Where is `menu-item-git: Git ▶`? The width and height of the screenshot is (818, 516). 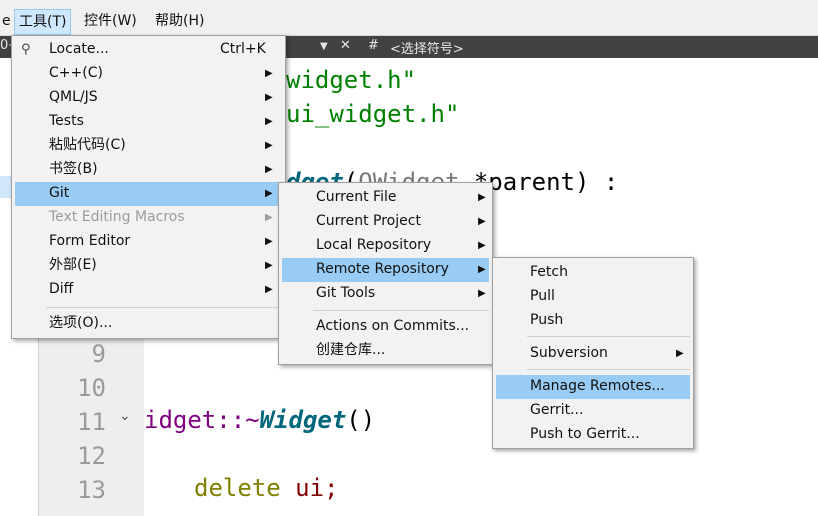
menu-item-git: Git ▶ is located at coordinates (148, 194).